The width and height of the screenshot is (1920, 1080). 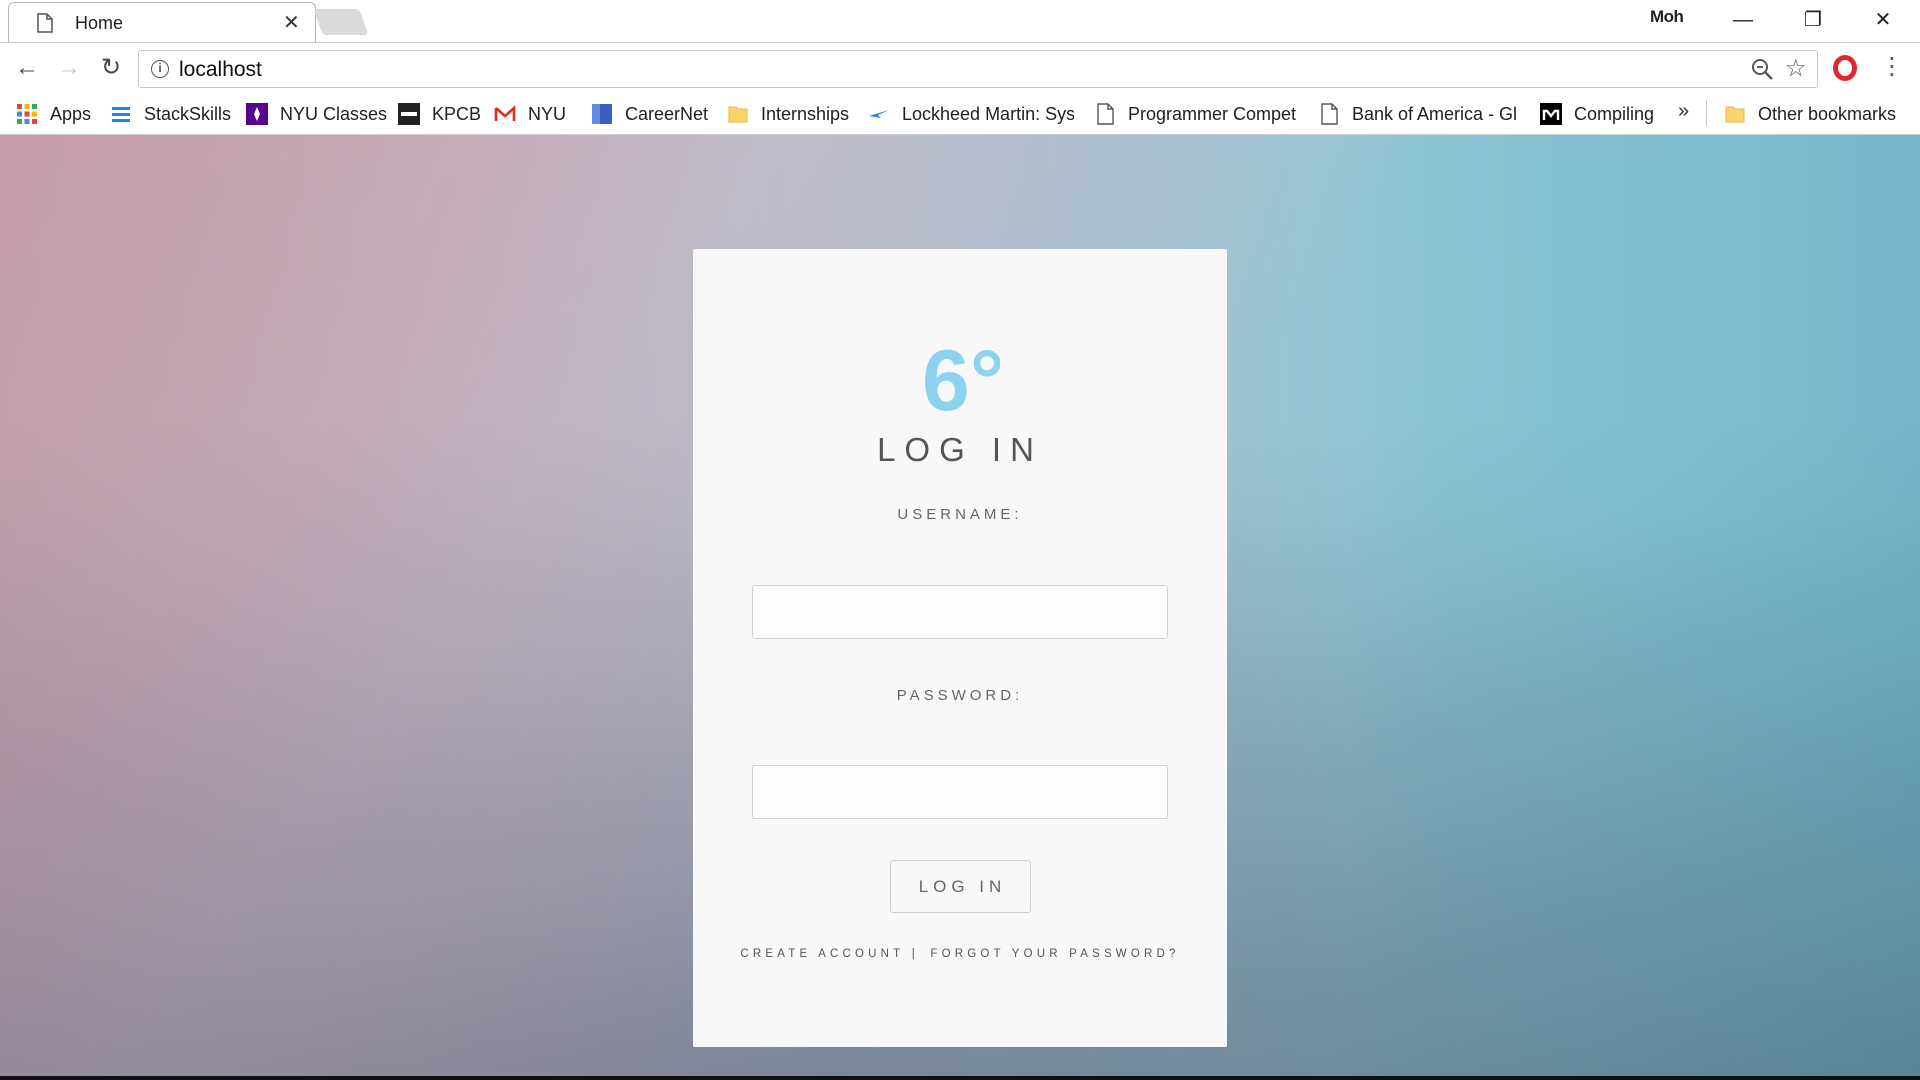 What do you see at coordinates (960, 612) in the screenshot?
I see `username-input` at bounding box center [960, 612].